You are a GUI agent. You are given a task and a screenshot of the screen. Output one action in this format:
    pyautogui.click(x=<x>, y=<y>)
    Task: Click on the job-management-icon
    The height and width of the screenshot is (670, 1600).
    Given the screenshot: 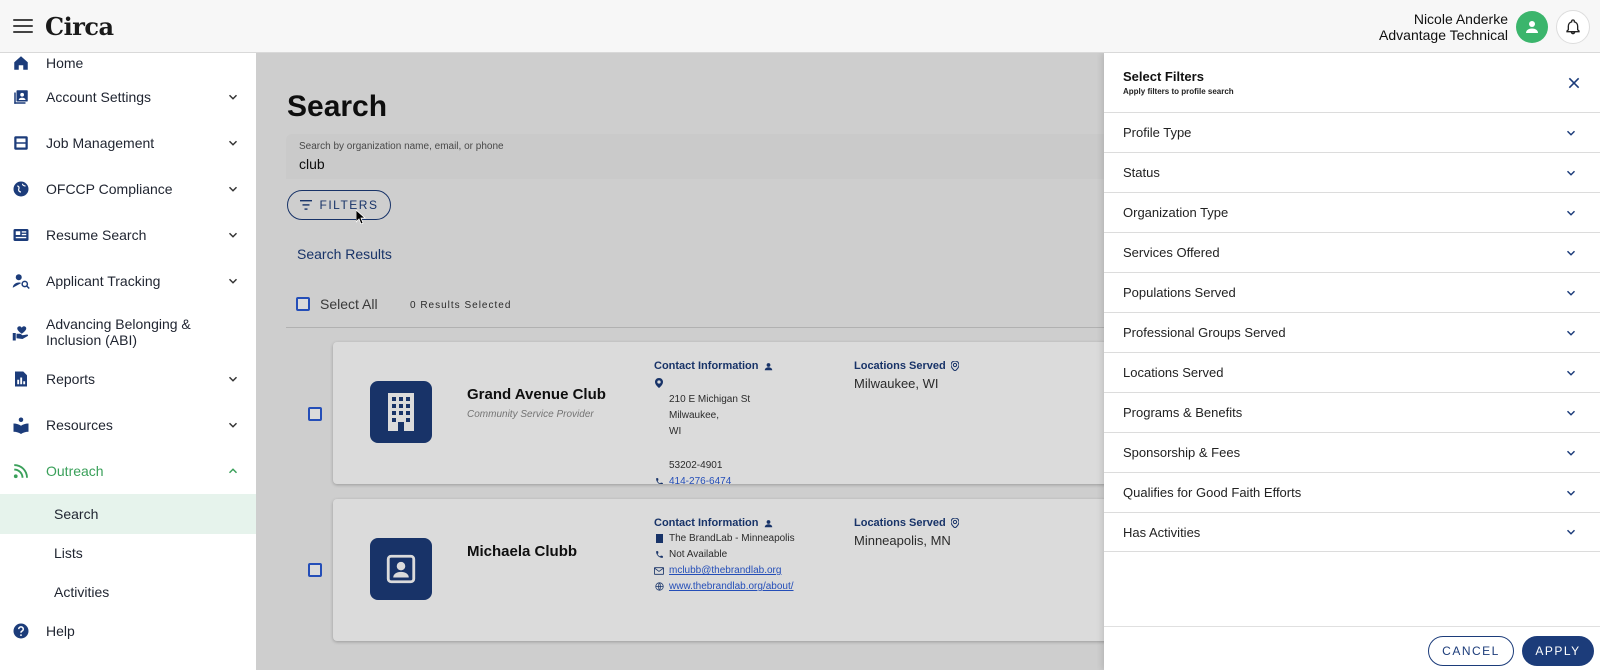 What is the action you would take?
    pyautogui.click(x=21, y=143)
    